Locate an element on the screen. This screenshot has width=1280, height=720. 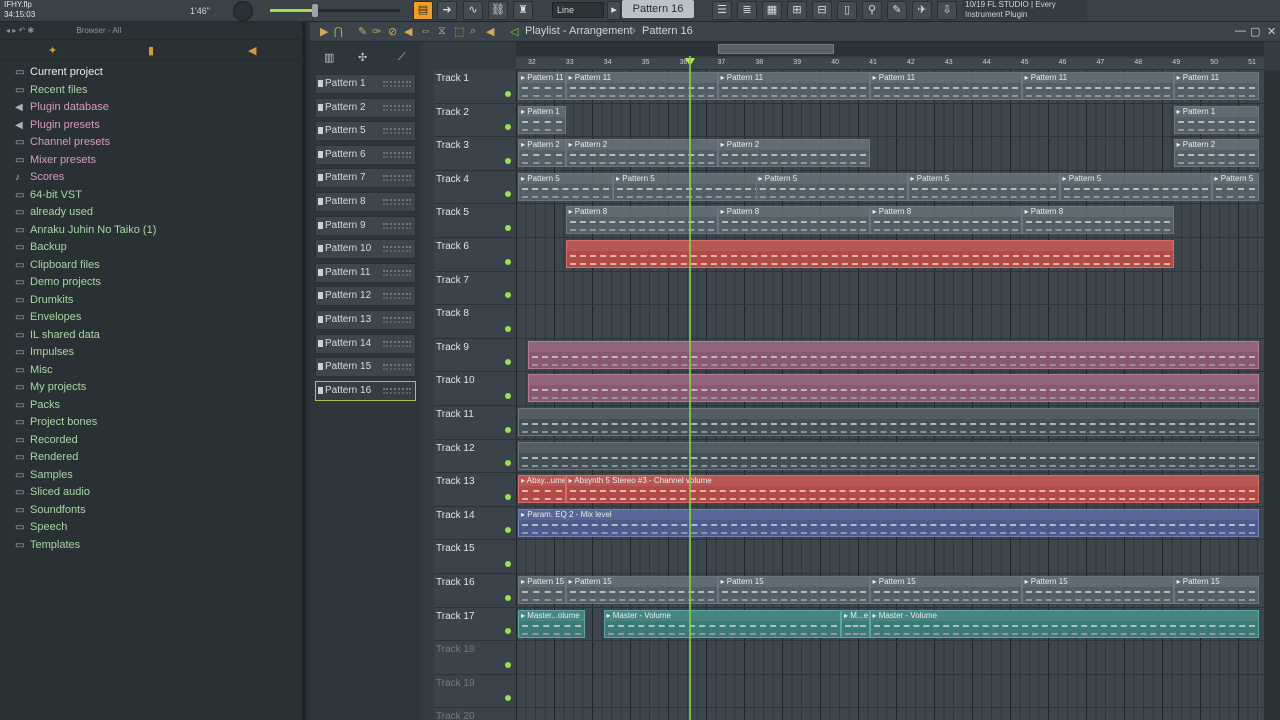
back-arrow-icon: ◁ is located at coordinates (514, 31).